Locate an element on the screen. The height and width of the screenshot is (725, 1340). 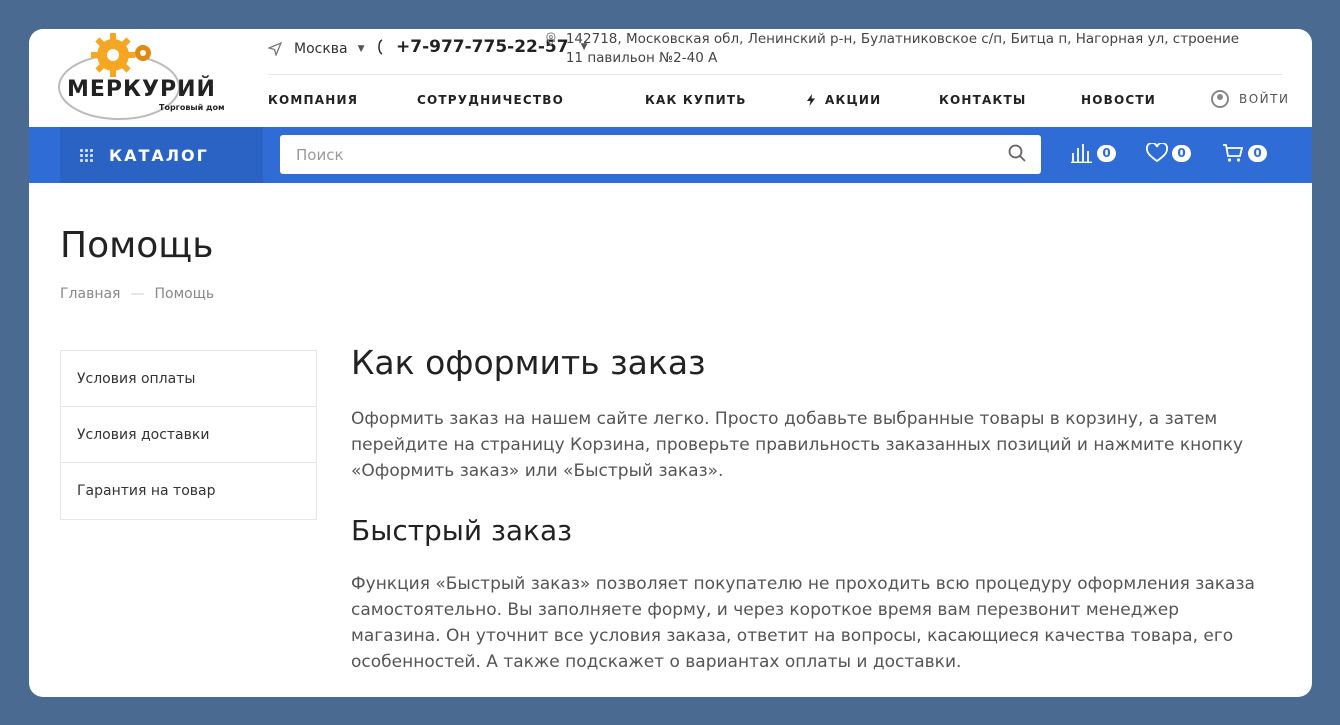
section-heading-order: Как оформить заказ is located at coordinates (528, 362).